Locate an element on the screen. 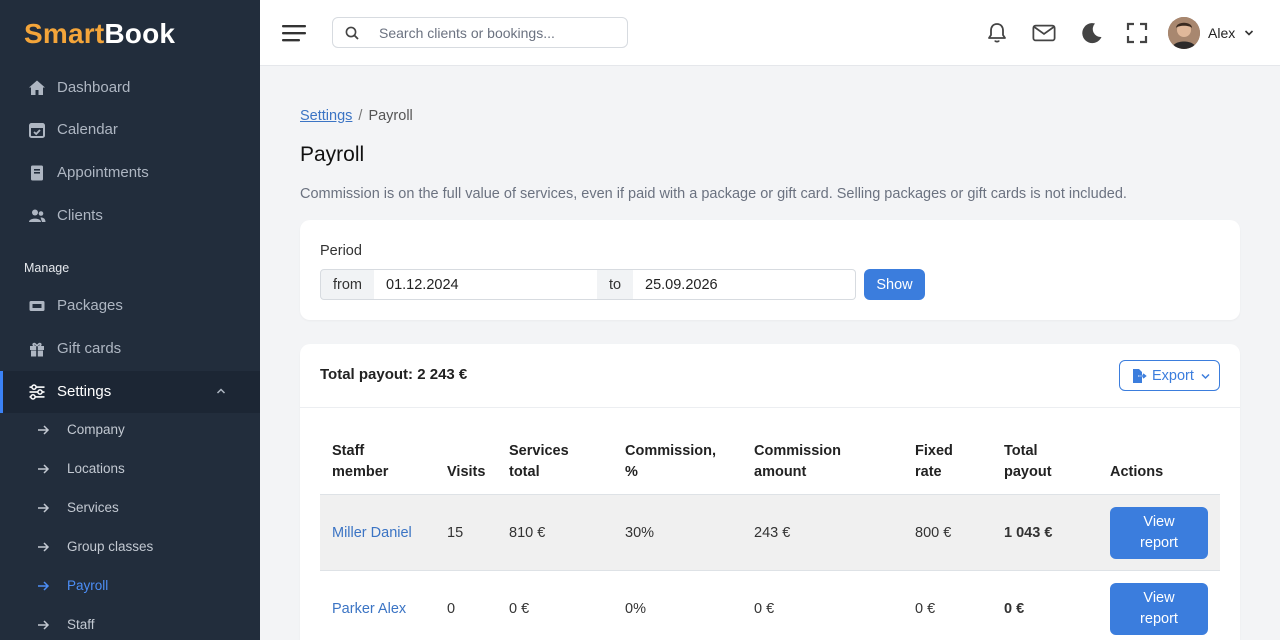 This screenshot has width=1280, height=640. sidebar-subitem-services: Services is located at coordinates (130, 508).